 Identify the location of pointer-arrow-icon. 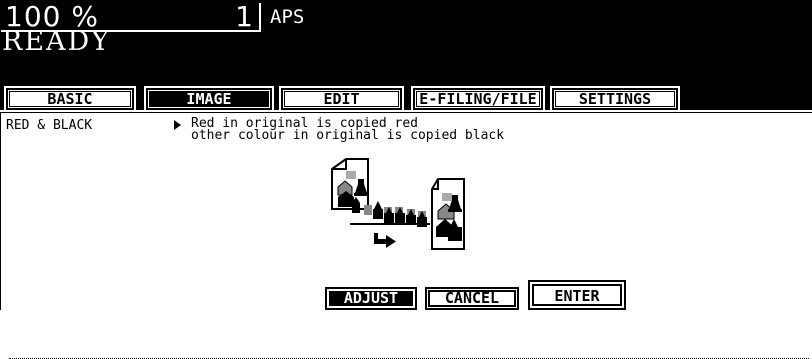
(177, 125).